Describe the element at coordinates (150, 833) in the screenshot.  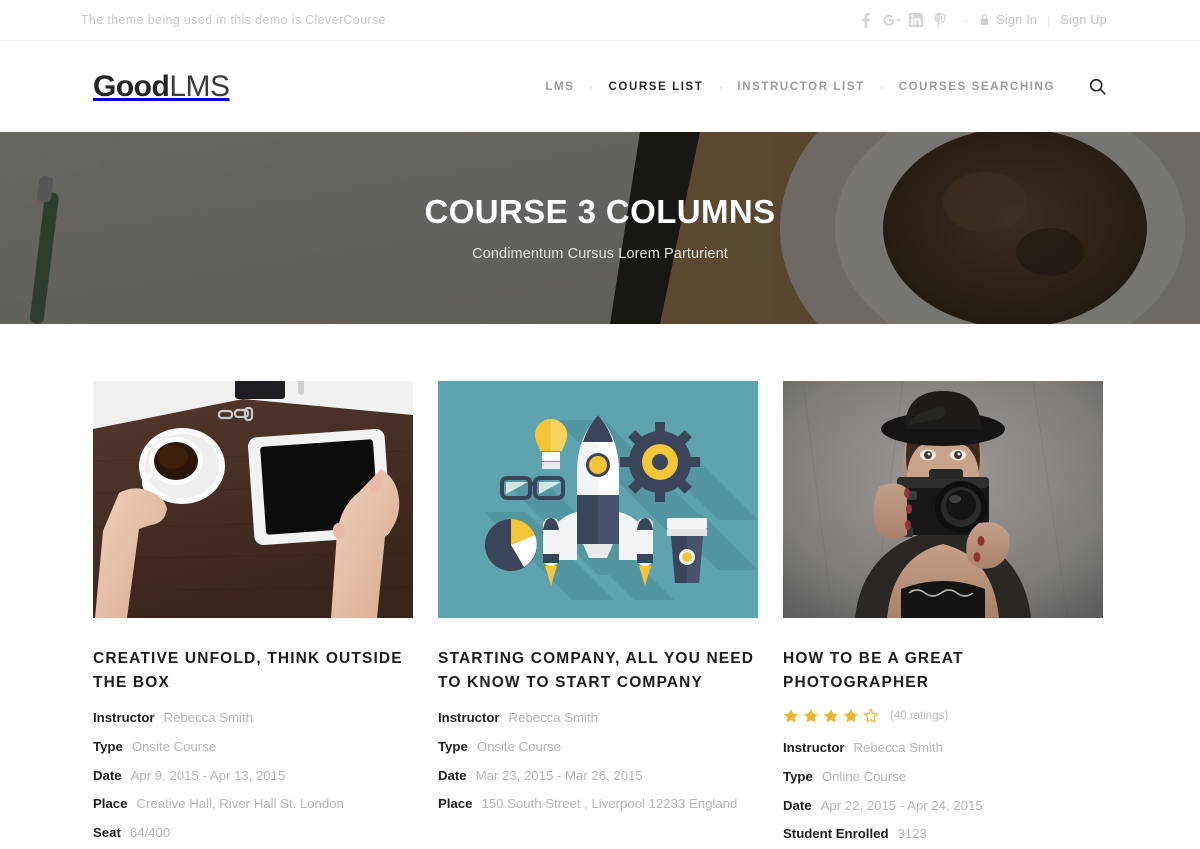
I see `meta-value: 64/400` at that location.